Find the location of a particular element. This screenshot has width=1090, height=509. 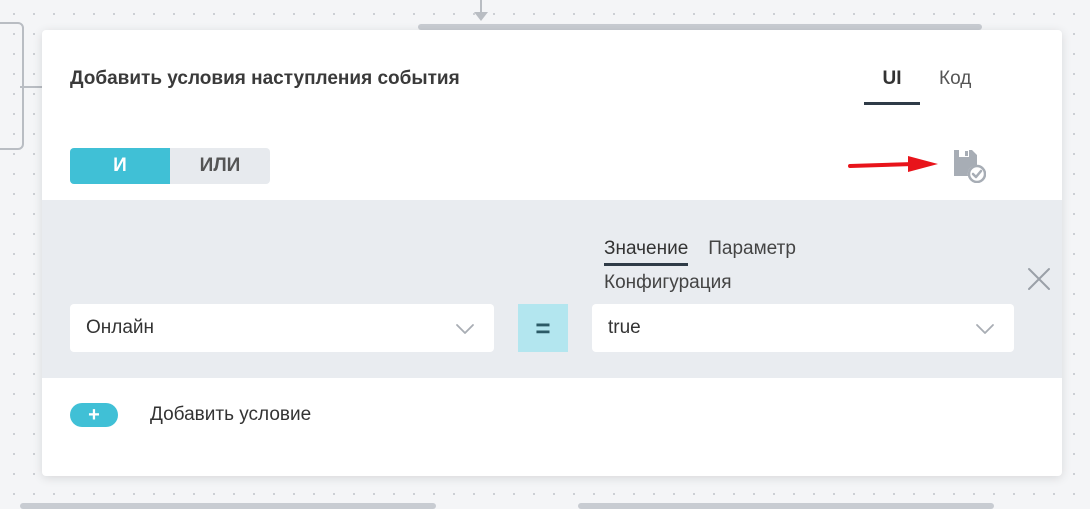

add-condition-button: + is located at coordinates (94, 415).